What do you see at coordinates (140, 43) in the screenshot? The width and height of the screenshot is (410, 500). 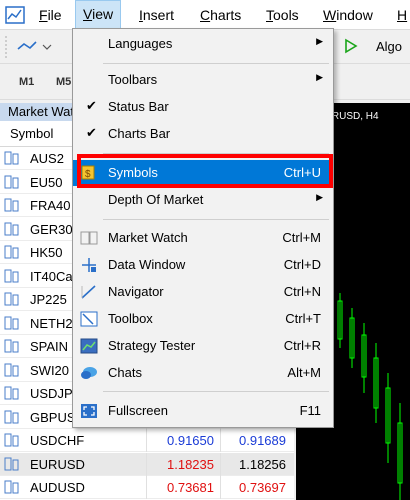 I see `languages-label: Languages` at bounding box center [140, 43].